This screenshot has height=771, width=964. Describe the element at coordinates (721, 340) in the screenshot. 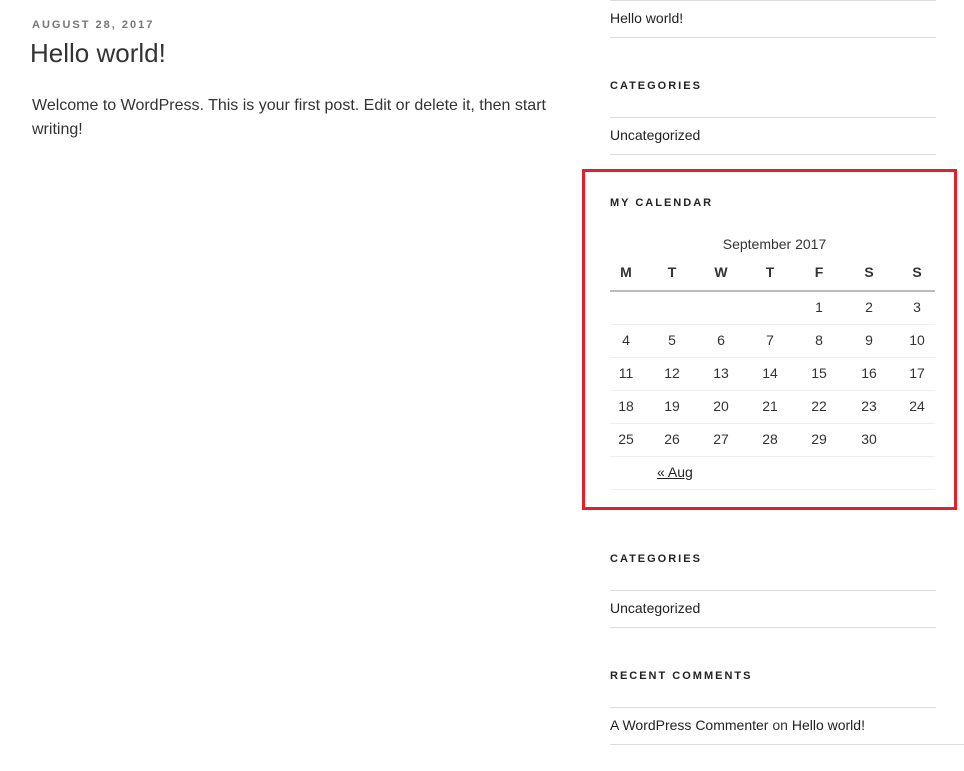

I see `calendar-day: 6` at that location.